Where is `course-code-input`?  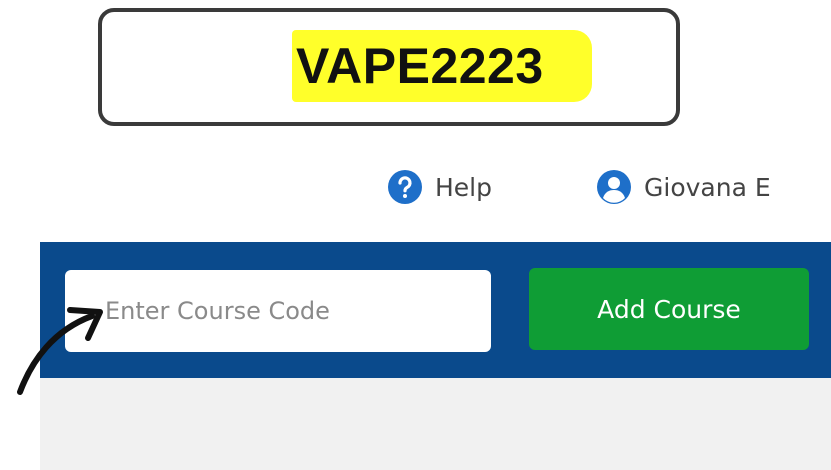 course-code-input is located at coordinates (278, 311).